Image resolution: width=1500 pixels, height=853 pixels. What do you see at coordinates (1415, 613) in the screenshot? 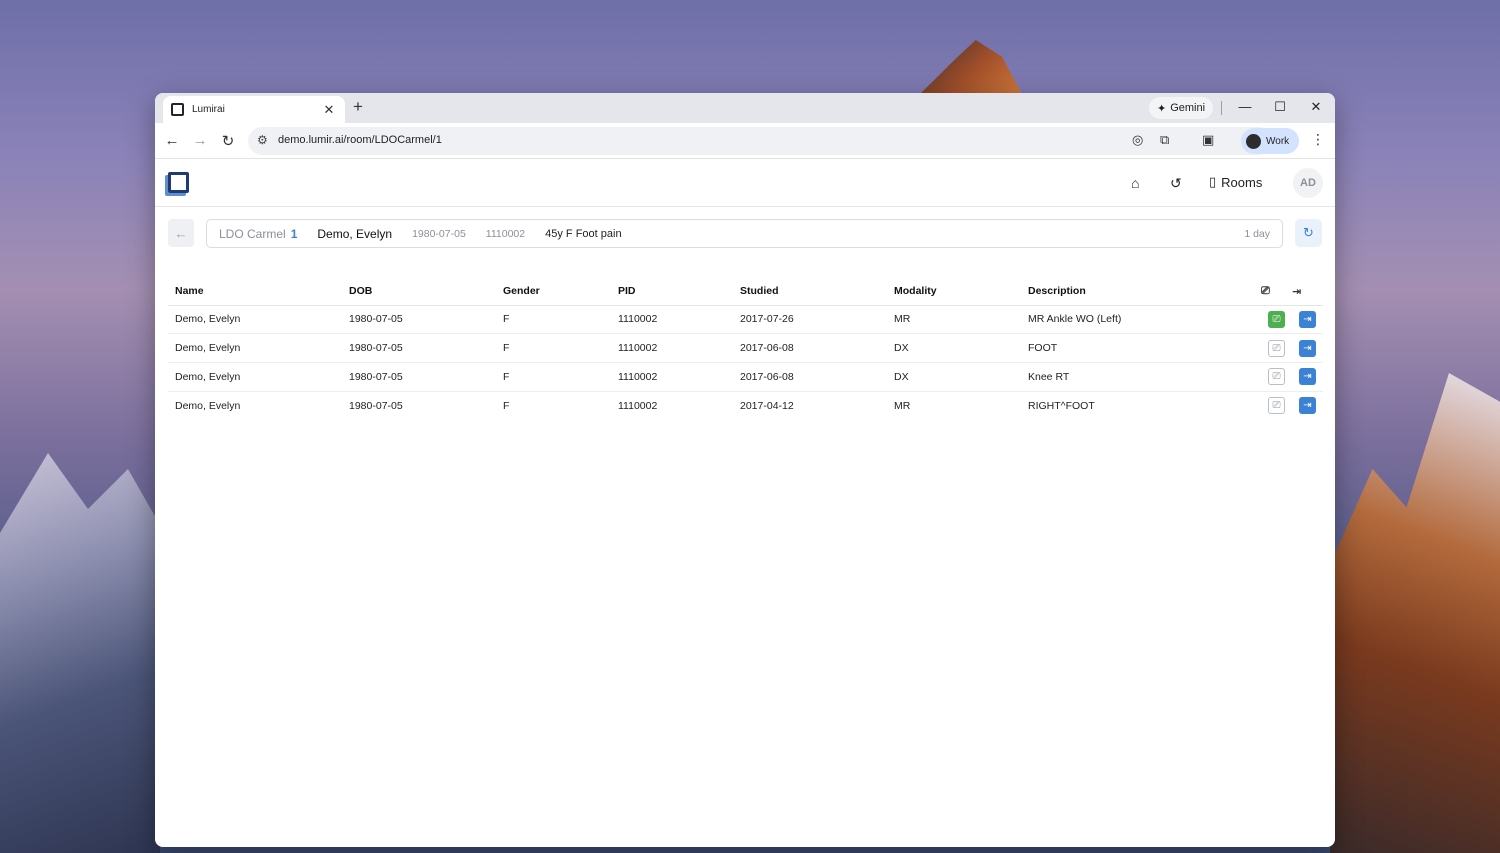
I see `background-mountain-right` at bounding box center [1415, 613].